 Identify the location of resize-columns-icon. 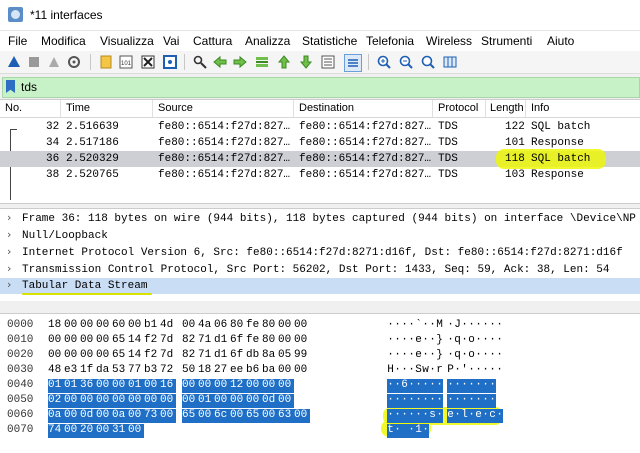
(450, 62).